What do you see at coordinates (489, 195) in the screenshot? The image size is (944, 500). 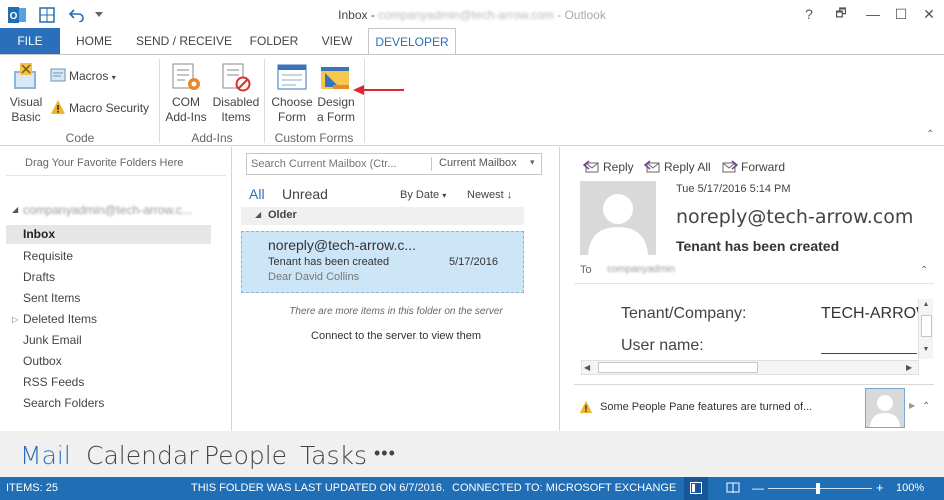 I see `sort-order-toggle: Newest ↓` at bounding box center [489, 195].